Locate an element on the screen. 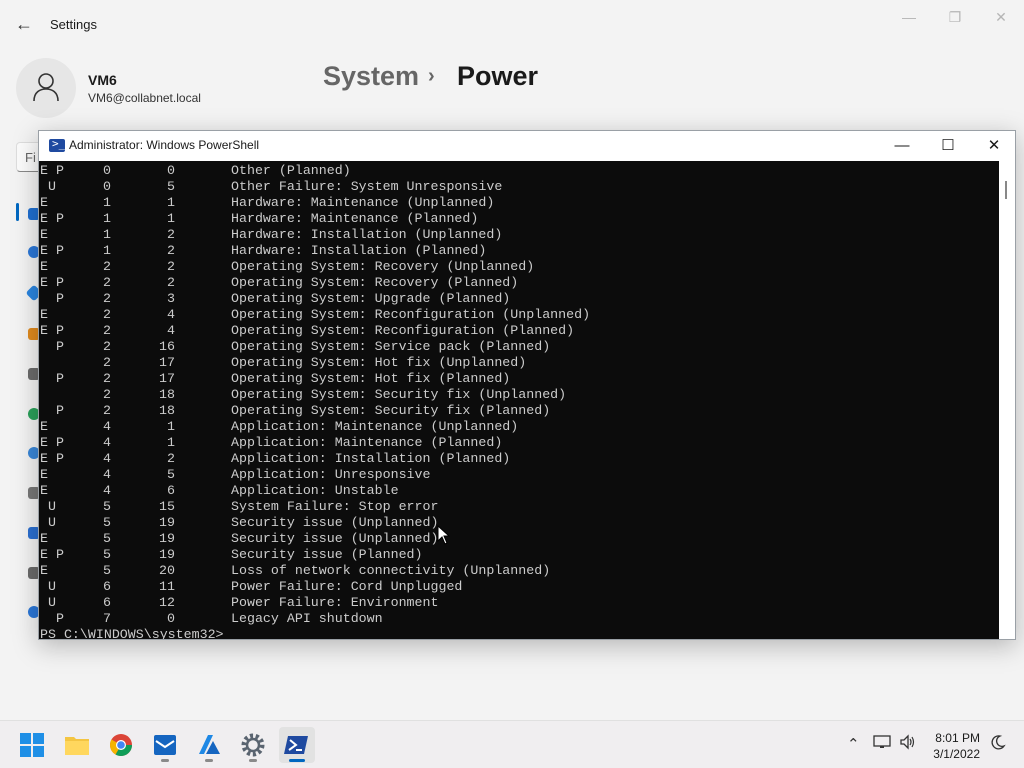 The image size is (1024, 768). user-icon is located at coordinates (46, 87).